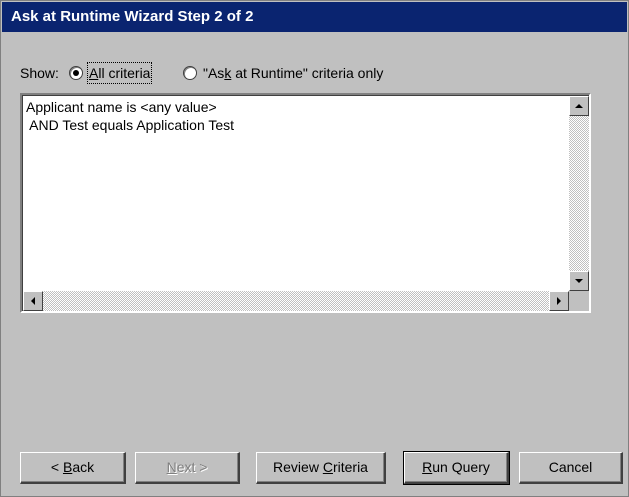 The height and width of the screenshot is (497, 629). Describe the element at coordinates (39, 73) in the screenshot. I see `show-label: Show:` at that location.